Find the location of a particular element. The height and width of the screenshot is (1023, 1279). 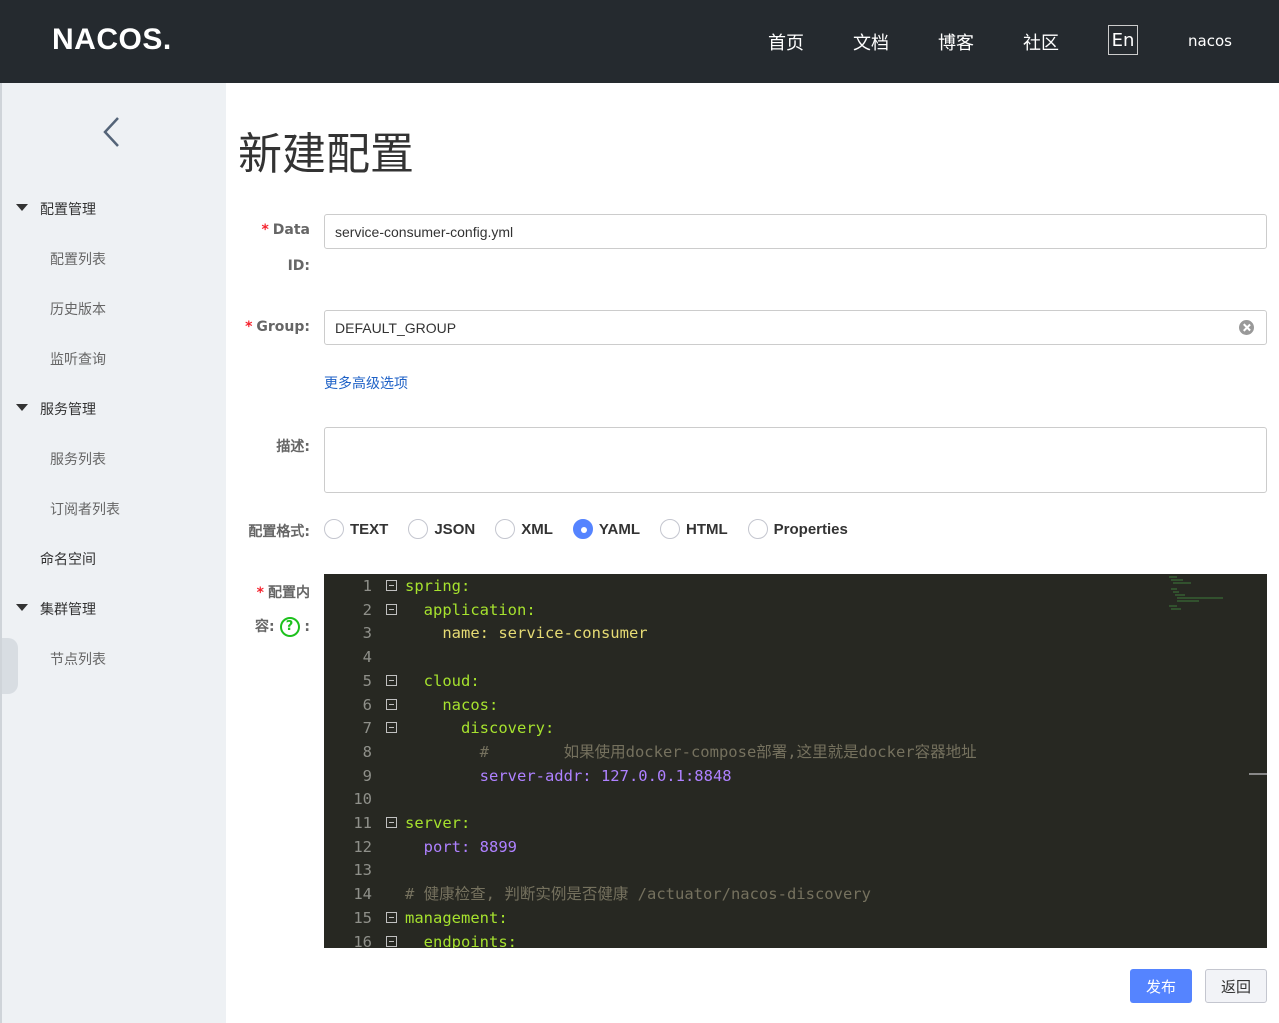

page-title: 新建配置 is located at coordinates (326, 154).